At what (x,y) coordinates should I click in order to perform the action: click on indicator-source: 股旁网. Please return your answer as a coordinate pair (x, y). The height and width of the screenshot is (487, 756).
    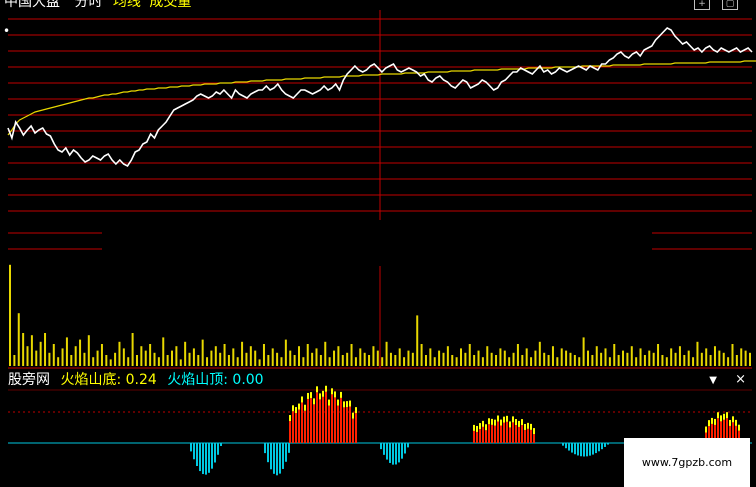
    Looking at the image, I should click on (29, 380).